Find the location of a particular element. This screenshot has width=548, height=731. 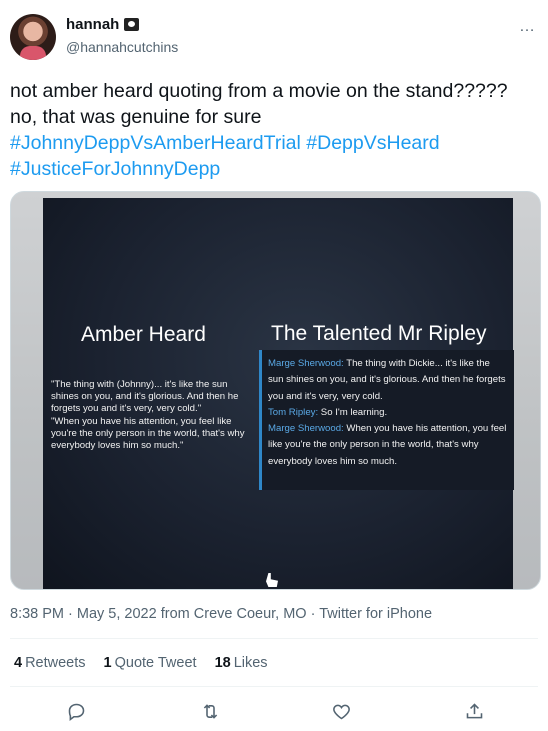

tweet-time: 8:38 PM is located at coordinates (37, 614).